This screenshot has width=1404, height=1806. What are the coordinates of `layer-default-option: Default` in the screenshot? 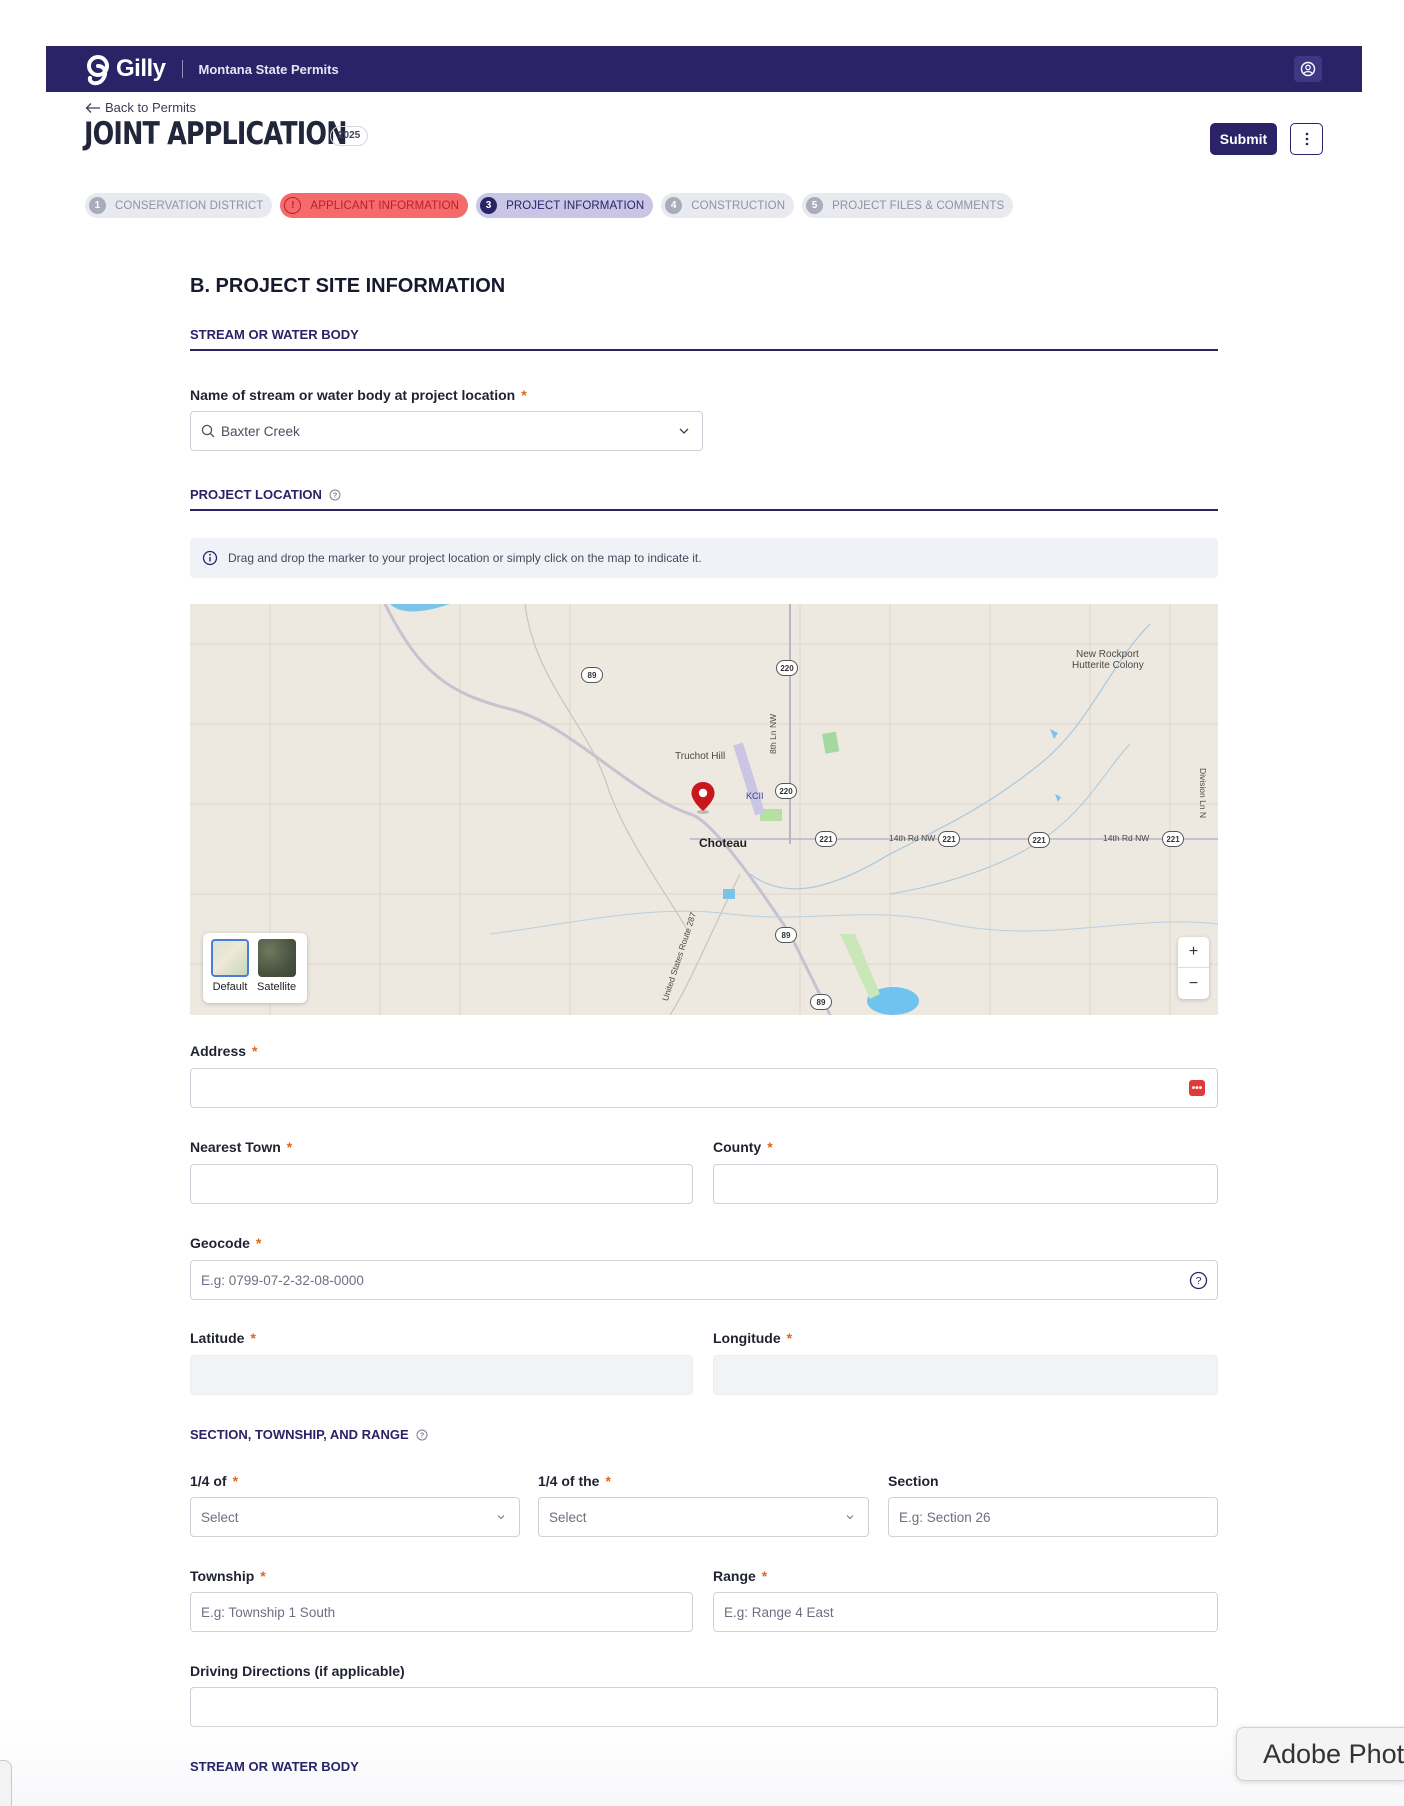 It's located at (230, 968).